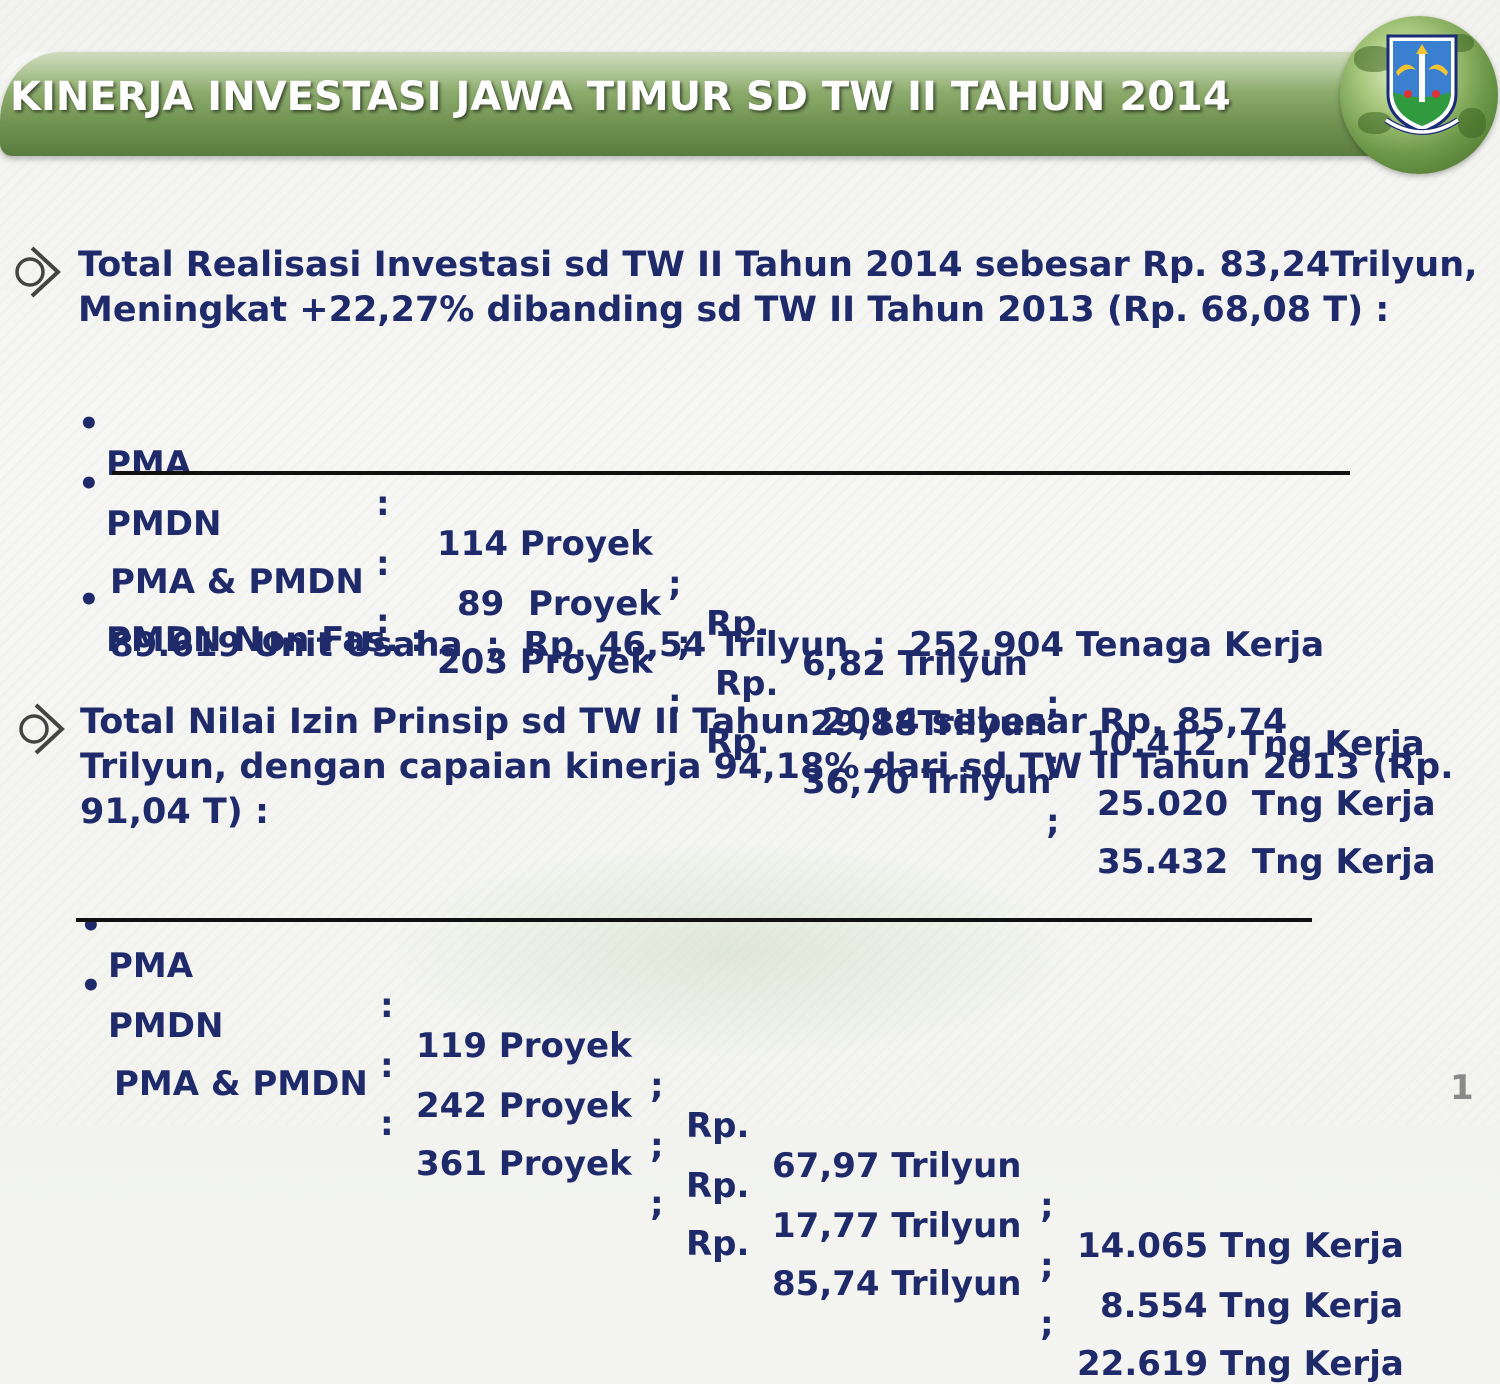  What do you see at coordinates (524, 1164) in the screenshot?
I see `row-proyek: 361 Proyek` at bounding box center [524, 1164].